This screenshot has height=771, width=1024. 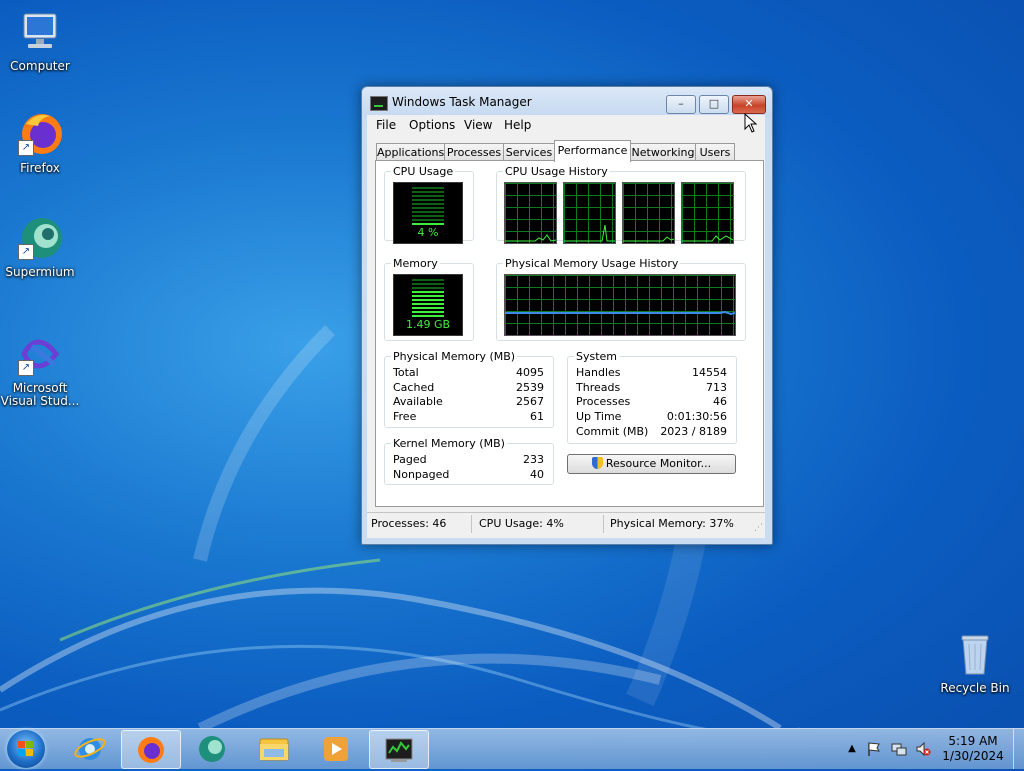 I want to click on desktop-icon-label: Recycle Bin, so click(x=975, y=688).